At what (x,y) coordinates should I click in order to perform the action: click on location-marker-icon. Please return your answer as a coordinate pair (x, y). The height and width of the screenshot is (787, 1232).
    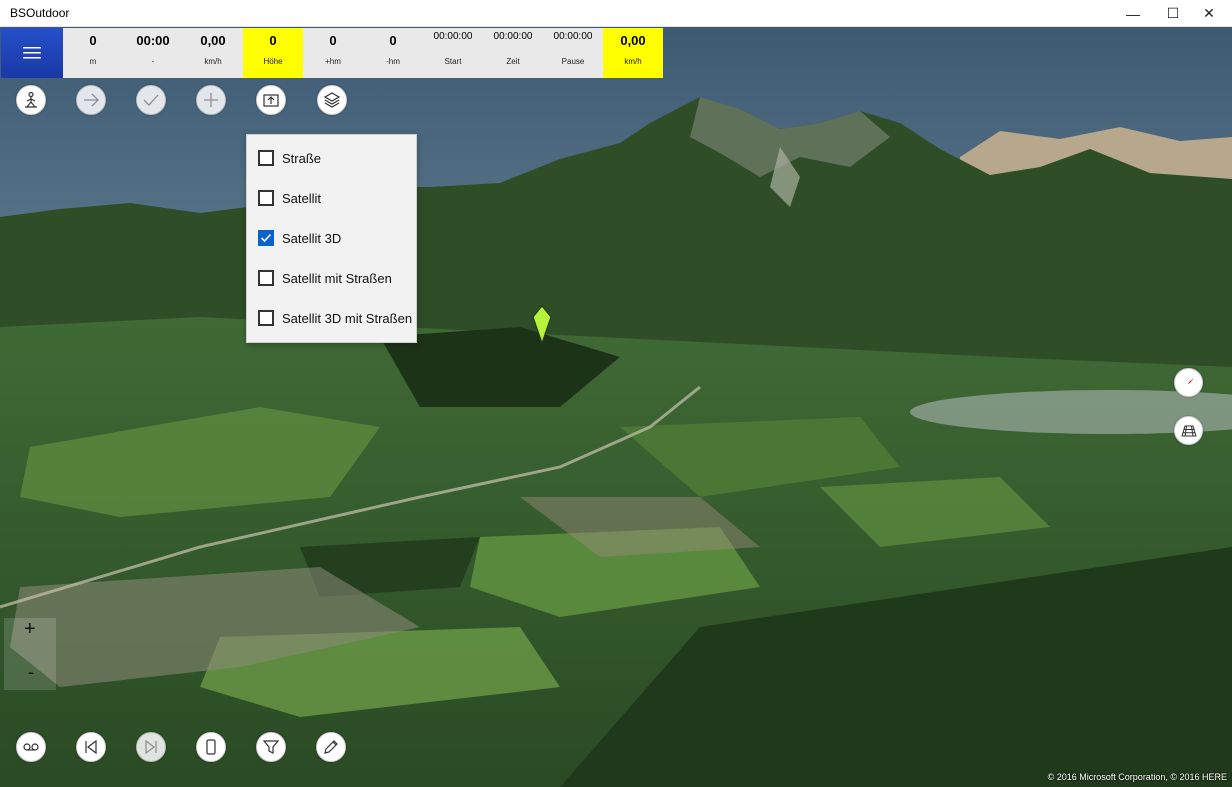
    Looking at the image, I should click on (542, 325).